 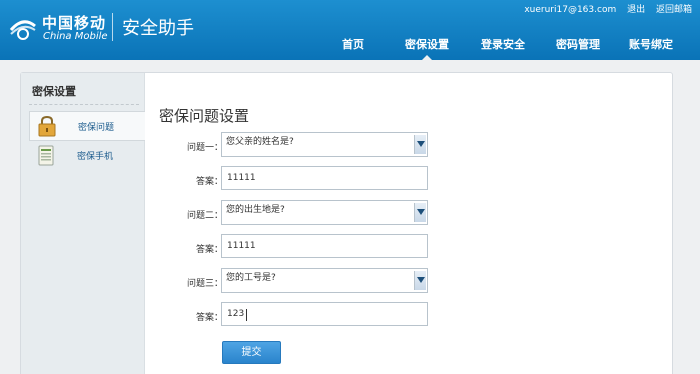 What do you see at coordinates (251, 278) in the screenshot?
I see `question-3-value: 您的工号是?` at bounding box center [251, 278].